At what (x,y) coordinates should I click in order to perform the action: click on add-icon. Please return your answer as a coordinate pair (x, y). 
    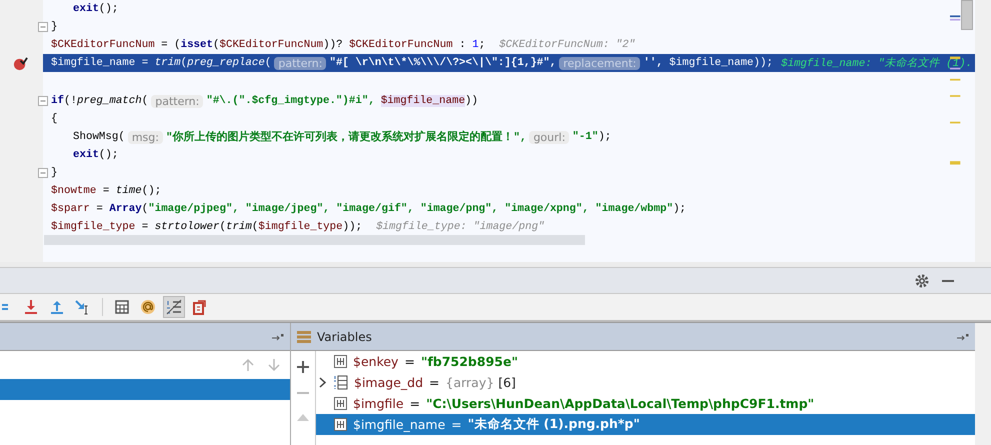
    Looking at the image, I should click on (303, 367).